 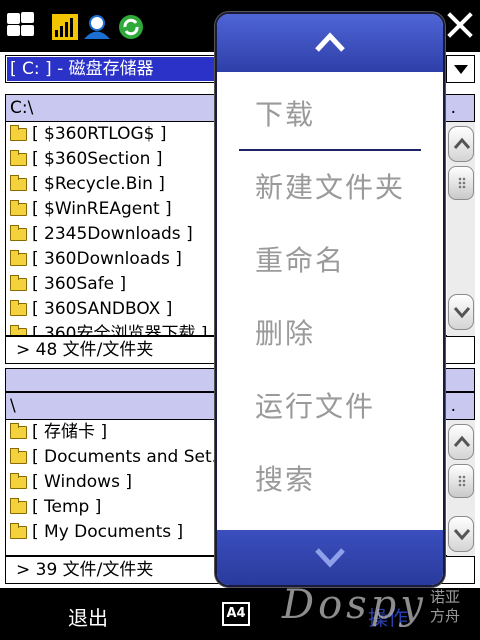 I want to click on exit-softkey: 退出, so click(x=88, y=616).